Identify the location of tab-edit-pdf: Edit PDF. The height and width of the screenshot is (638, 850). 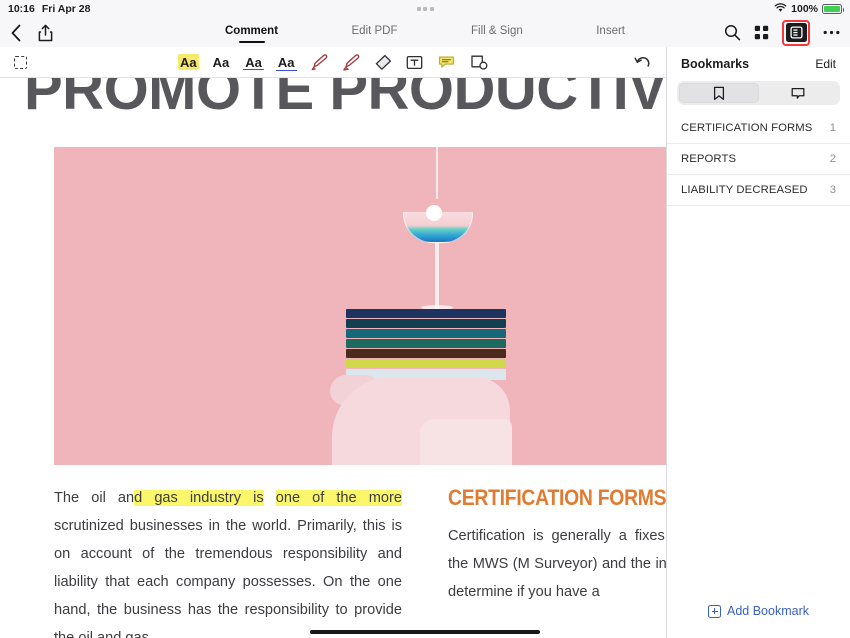
(375, 32).